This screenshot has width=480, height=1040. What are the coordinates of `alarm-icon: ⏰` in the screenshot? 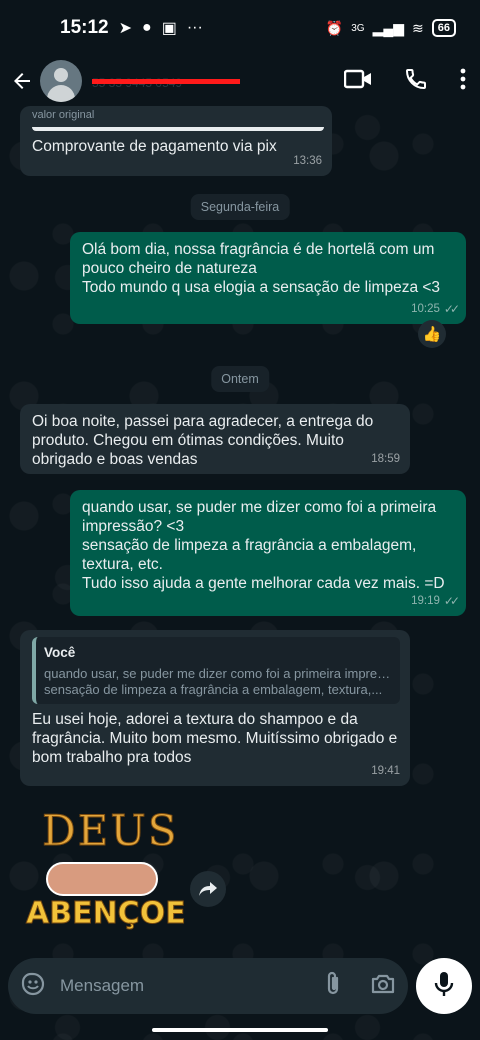 It's located at (334, 27).